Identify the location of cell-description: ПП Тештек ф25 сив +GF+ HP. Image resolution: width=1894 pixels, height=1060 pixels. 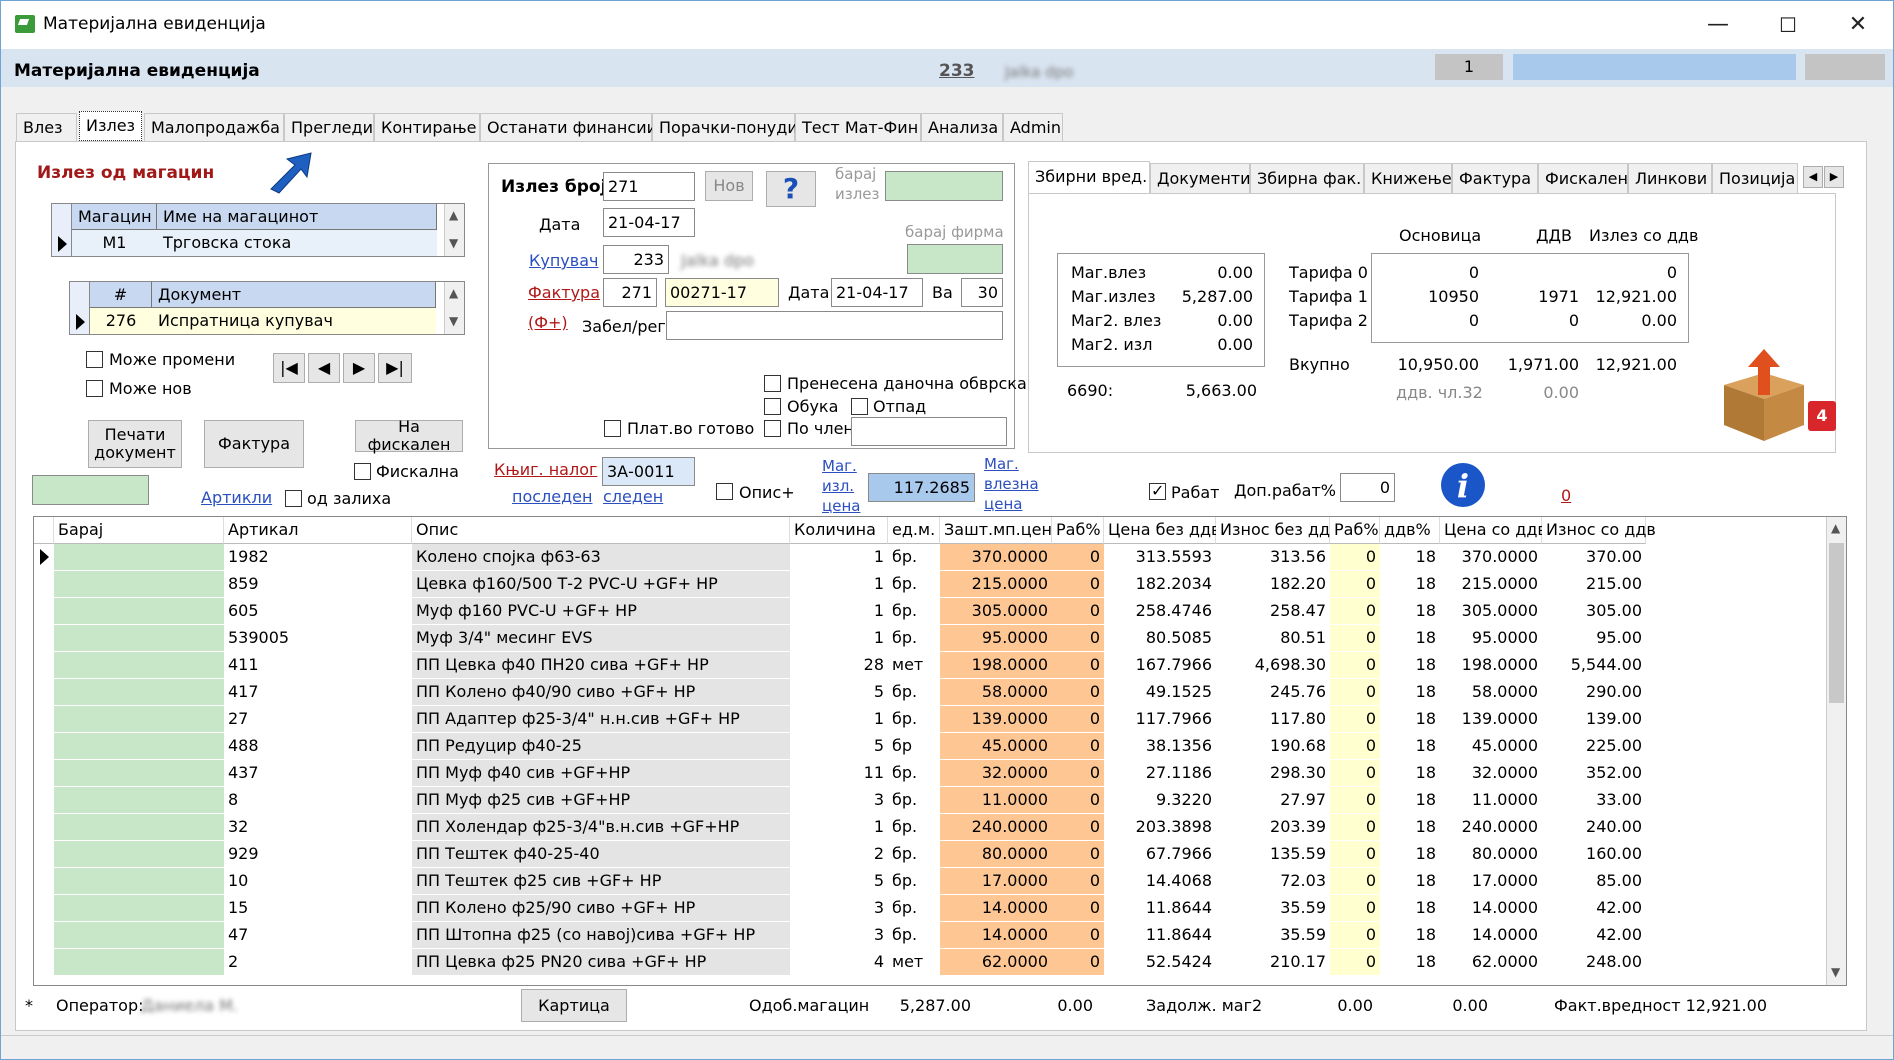
(601, 881).